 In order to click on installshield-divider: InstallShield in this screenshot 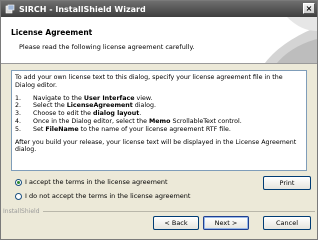, I will do `click(159, 211)`.